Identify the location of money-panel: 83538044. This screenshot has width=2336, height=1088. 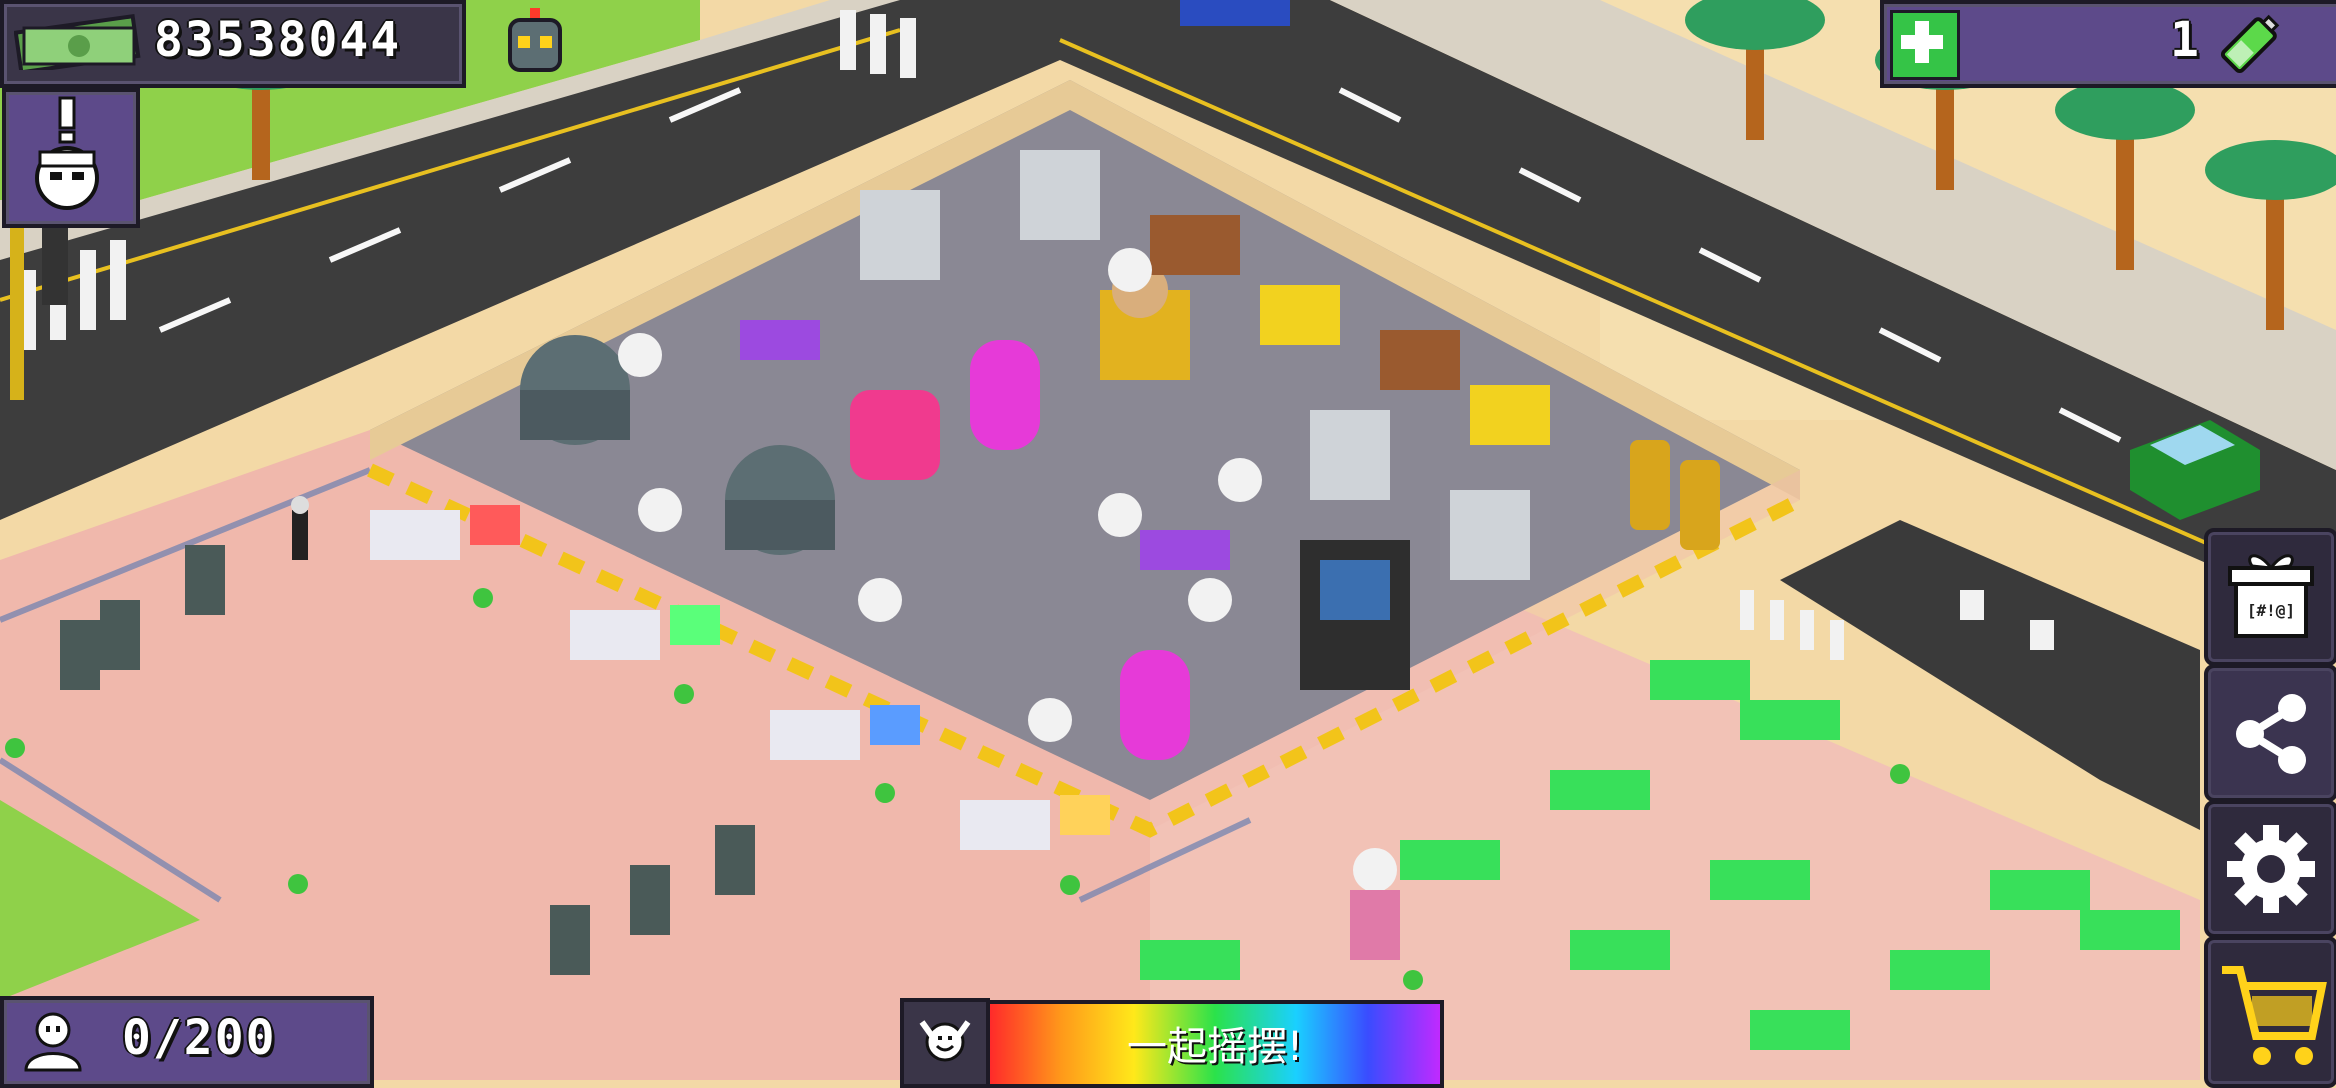
(233, 44).